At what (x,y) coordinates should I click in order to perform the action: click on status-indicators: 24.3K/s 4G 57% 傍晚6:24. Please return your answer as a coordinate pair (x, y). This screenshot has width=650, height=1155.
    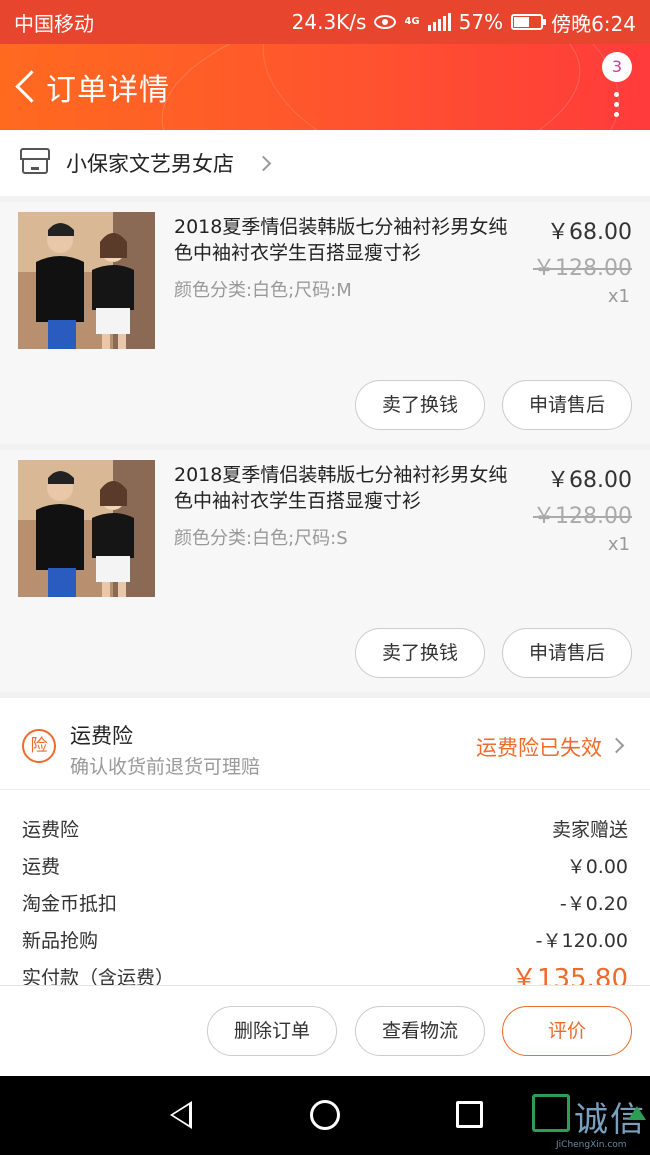
    Looking at the image, I should click on (464, 22).